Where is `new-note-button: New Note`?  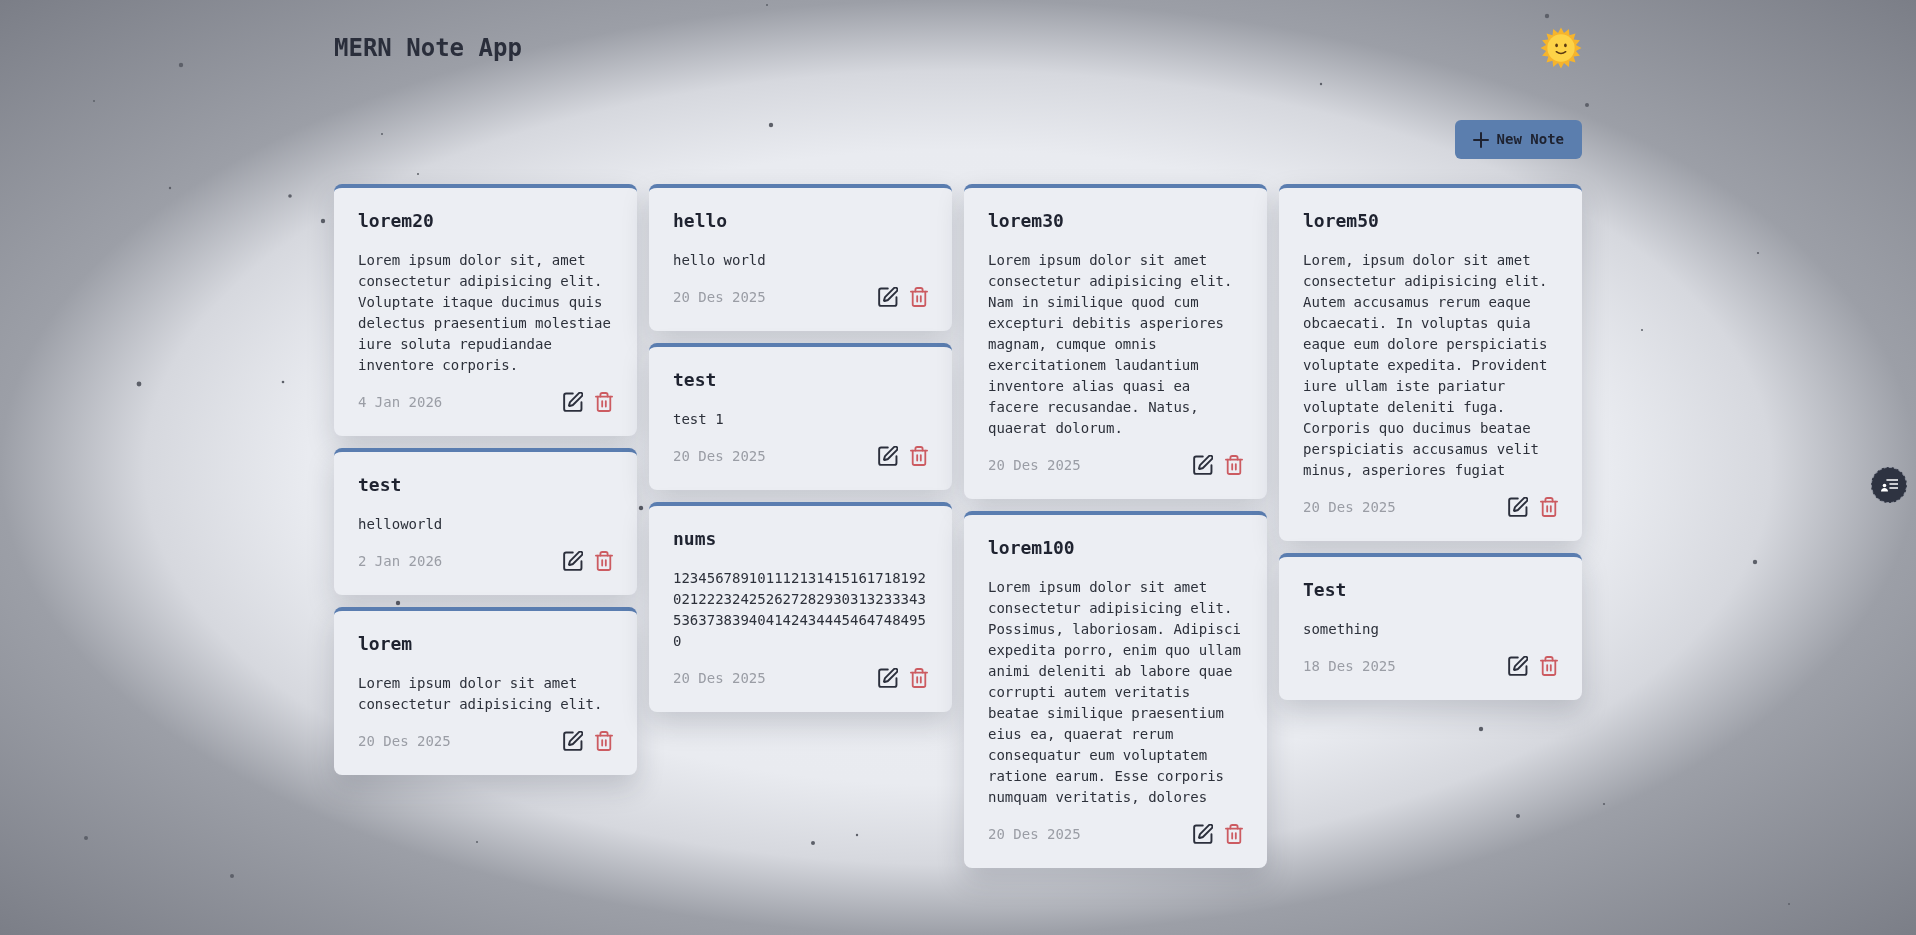
new-note-button: New Note is located at coordinates (1518, 139).